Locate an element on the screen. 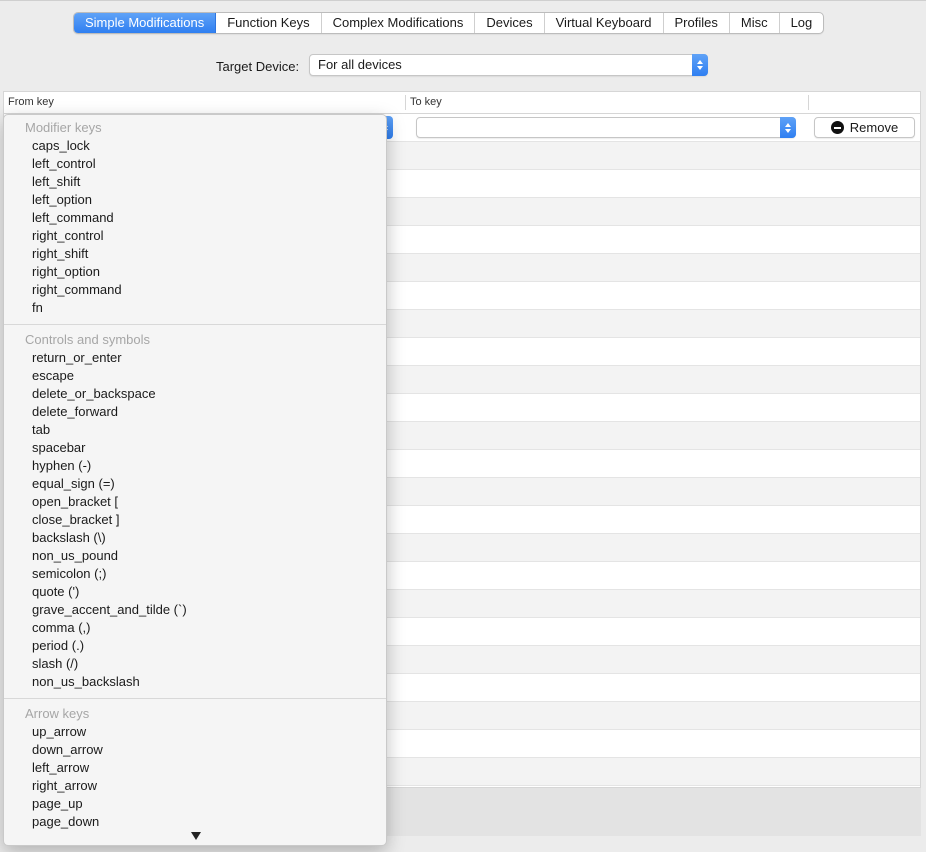  menu-group-title: Modifier keys is located at coordinates (63, 127).